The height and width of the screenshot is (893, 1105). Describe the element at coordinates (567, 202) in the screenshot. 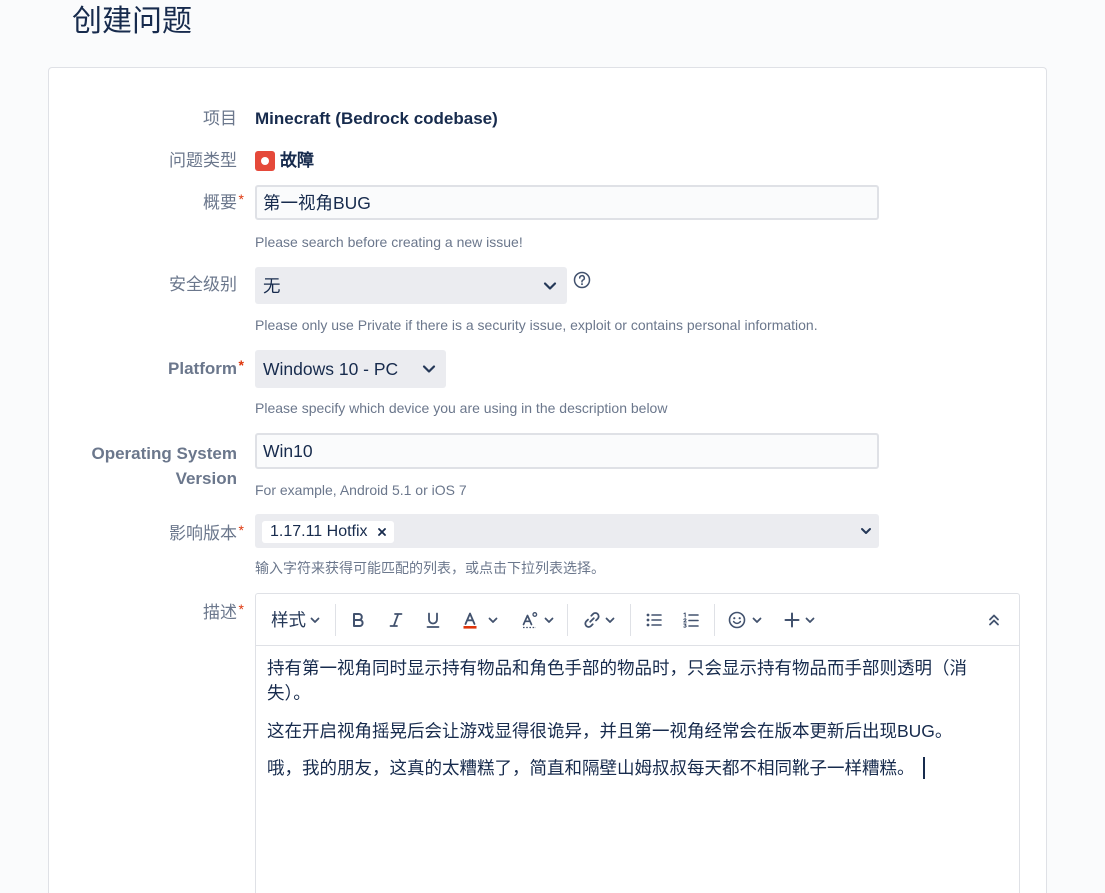

I see `summary-input` at that location.